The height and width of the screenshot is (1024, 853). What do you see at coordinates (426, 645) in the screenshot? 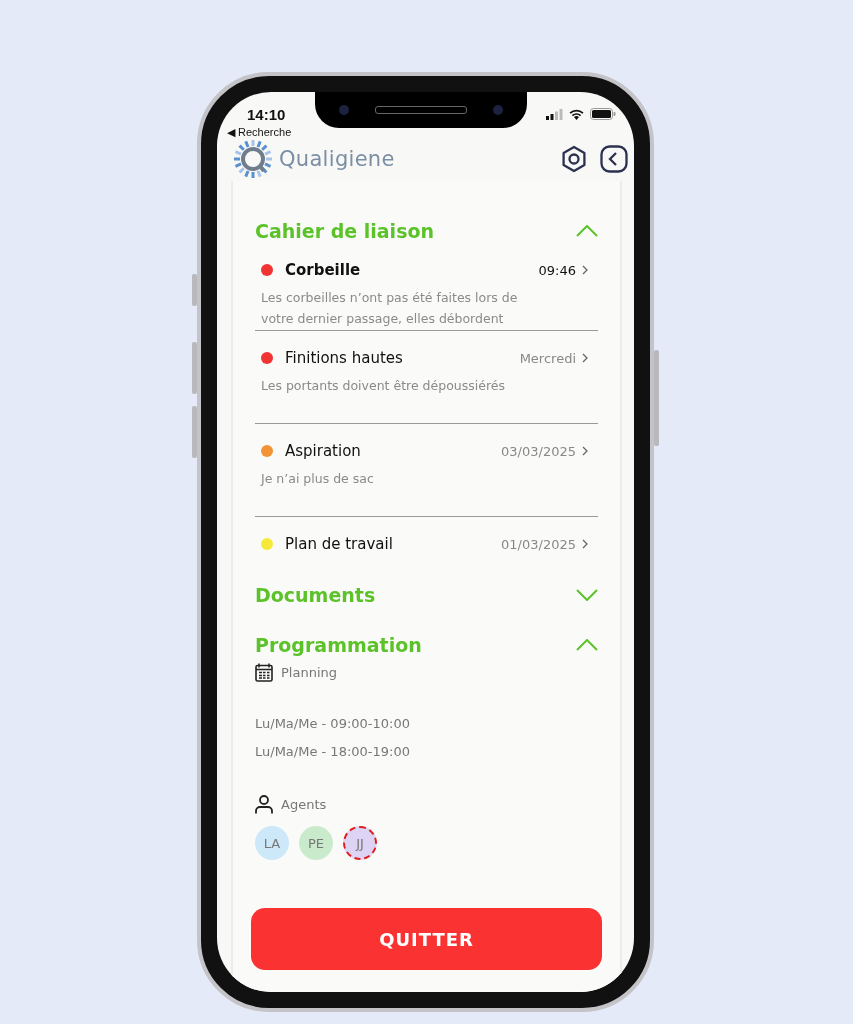
I see `section-header: Programmation` at bounding box center [426, 645].